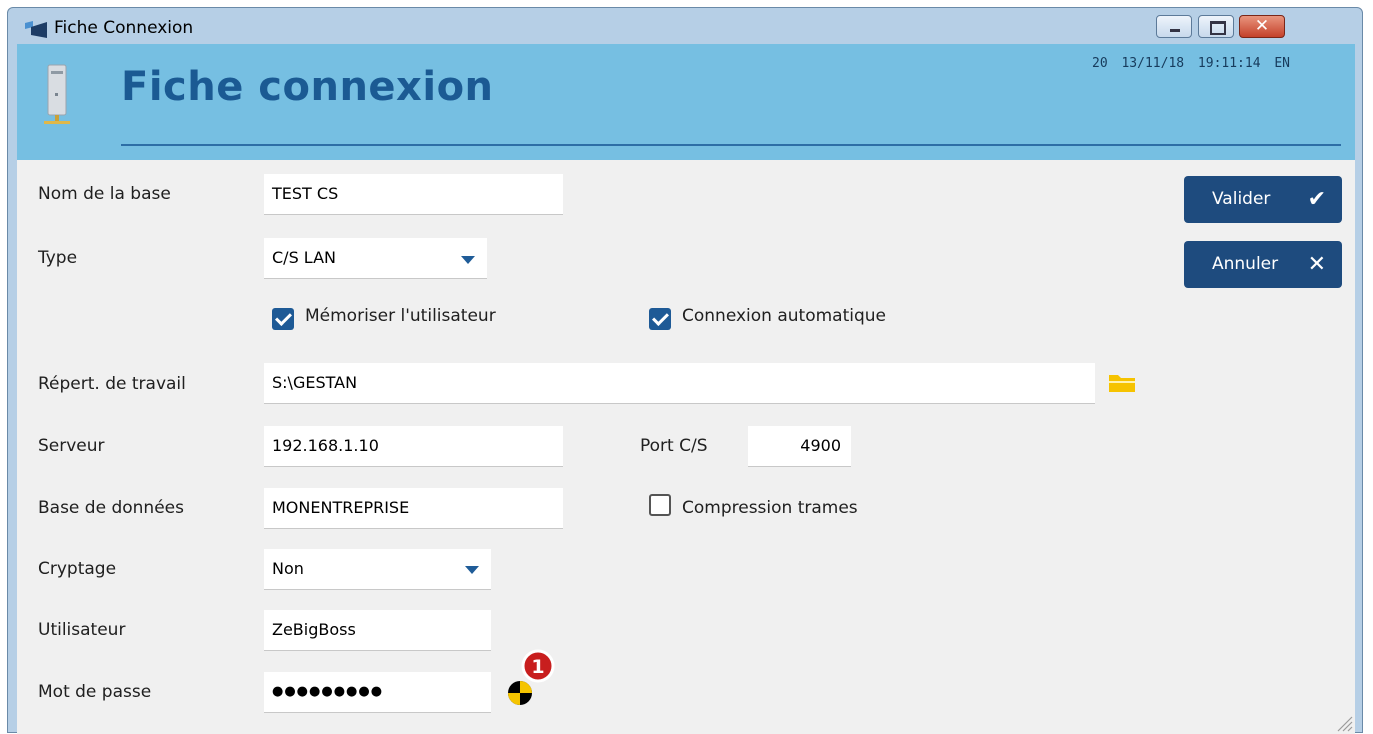 This screenshot has width=1373, height=734. What do you see at coordinates (534, 679) in the screenshot?
I see `password-strength-icon: 1` at bounding box center [534, 679].